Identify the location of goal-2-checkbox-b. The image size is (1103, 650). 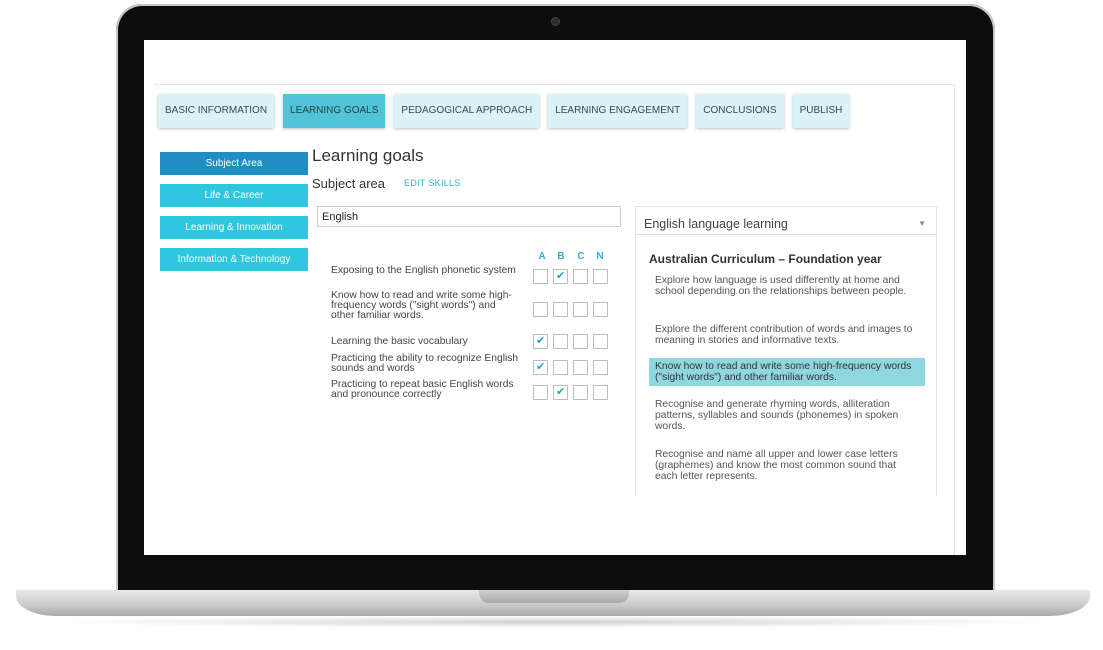
(560, 309).